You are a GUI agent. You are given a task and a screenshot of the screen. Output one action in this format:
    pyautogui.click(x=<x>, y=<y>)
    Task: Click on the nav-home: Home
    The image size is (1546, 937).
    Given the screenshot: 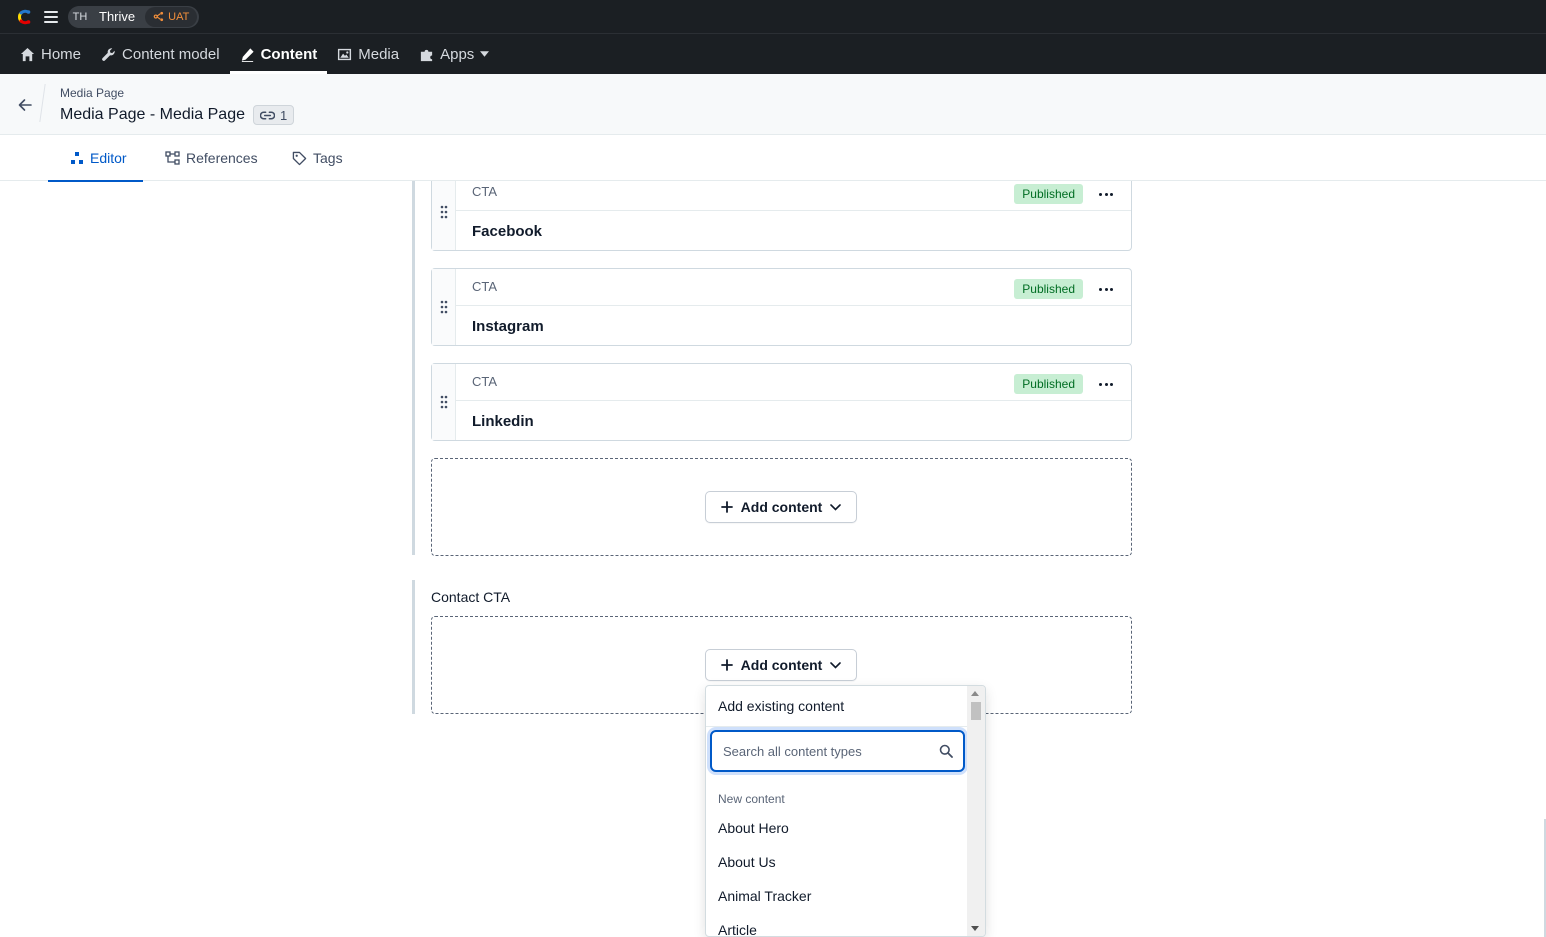 What is the action you would take?
    pyautogui.click(x=50, y=54)
    